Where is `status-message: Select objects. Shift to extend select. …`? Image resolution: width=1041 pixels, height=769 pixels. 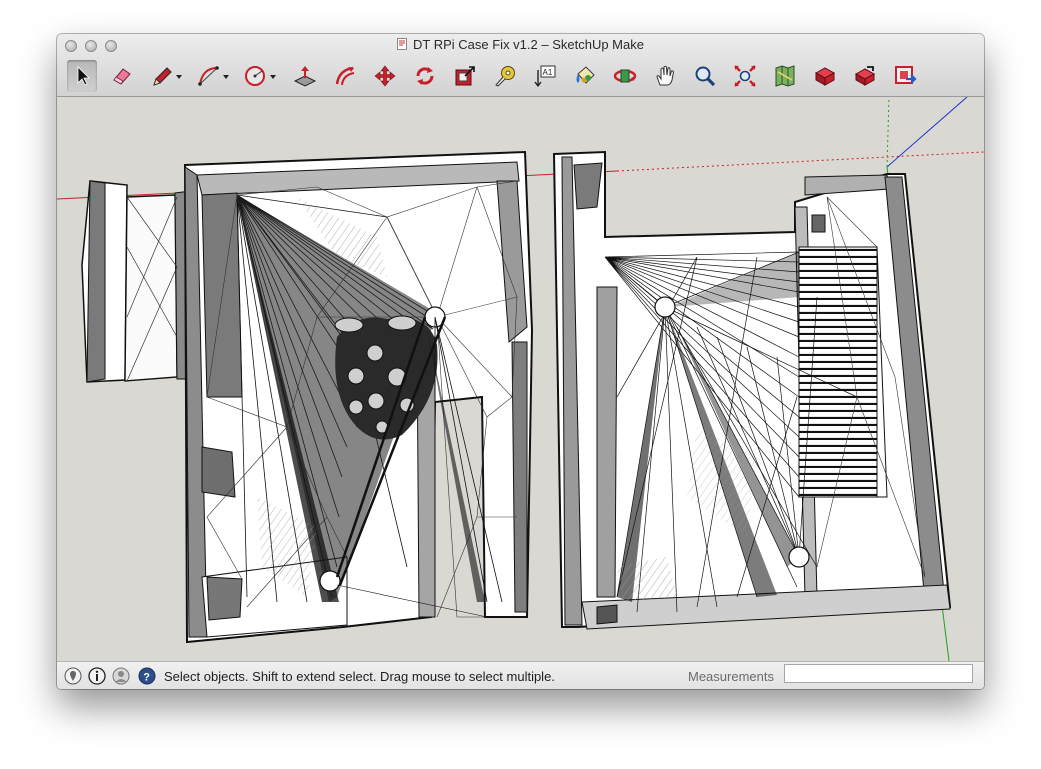 status-message: Select objects. Shift to extend select. … is located at coordinates (359, 676).